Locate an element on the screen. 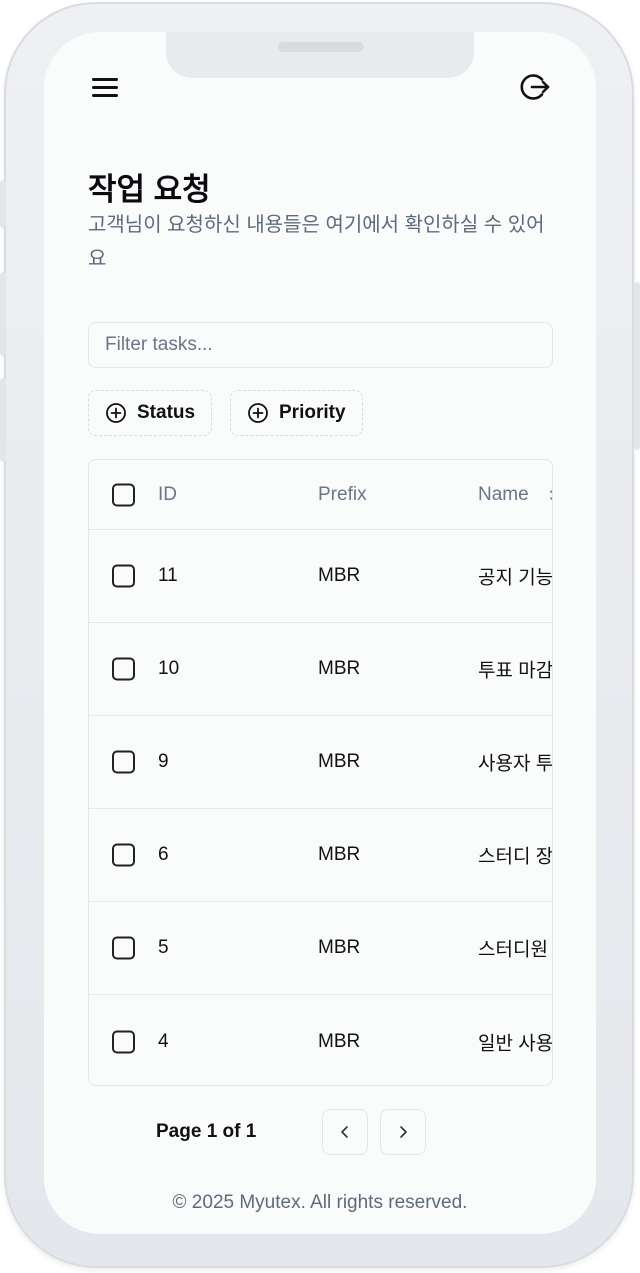 The height and width of the screenshot is (1273, 640). page-subtitle: 고객님이 요청하신 내용들은 여기에서 확인하실 수 있어요 is located at coordinates (316, 242).